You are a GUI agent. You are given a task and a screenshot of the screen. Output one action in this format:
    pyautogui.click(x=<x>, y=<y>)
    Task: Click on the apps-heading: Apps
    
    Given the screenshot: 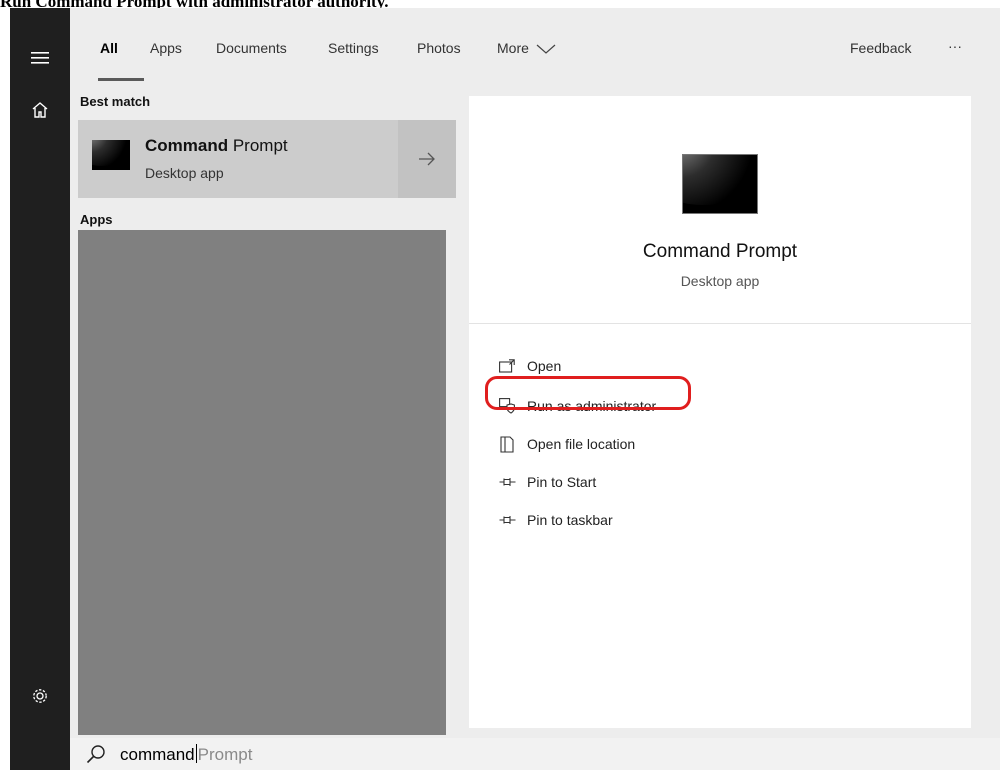 What is the action you would take?
    pyautogui.click(x=96, y=219)
    